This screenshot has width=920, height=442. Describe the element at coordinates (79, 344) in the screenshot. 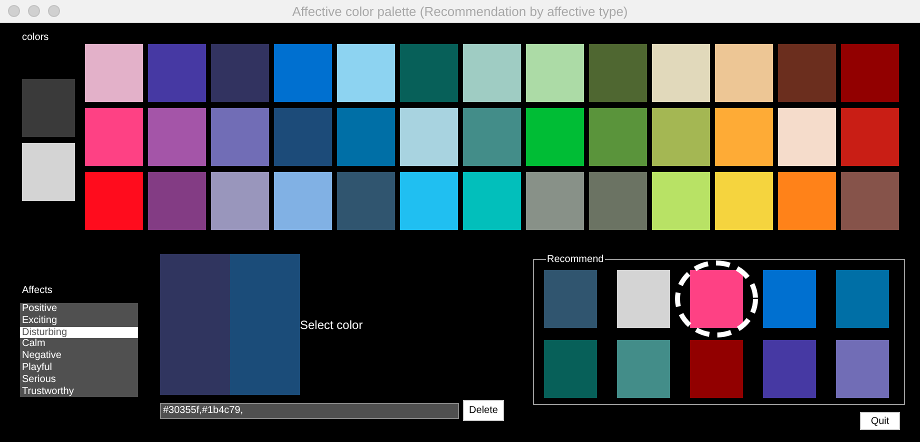

I see `affect-item: Calm` at that location.